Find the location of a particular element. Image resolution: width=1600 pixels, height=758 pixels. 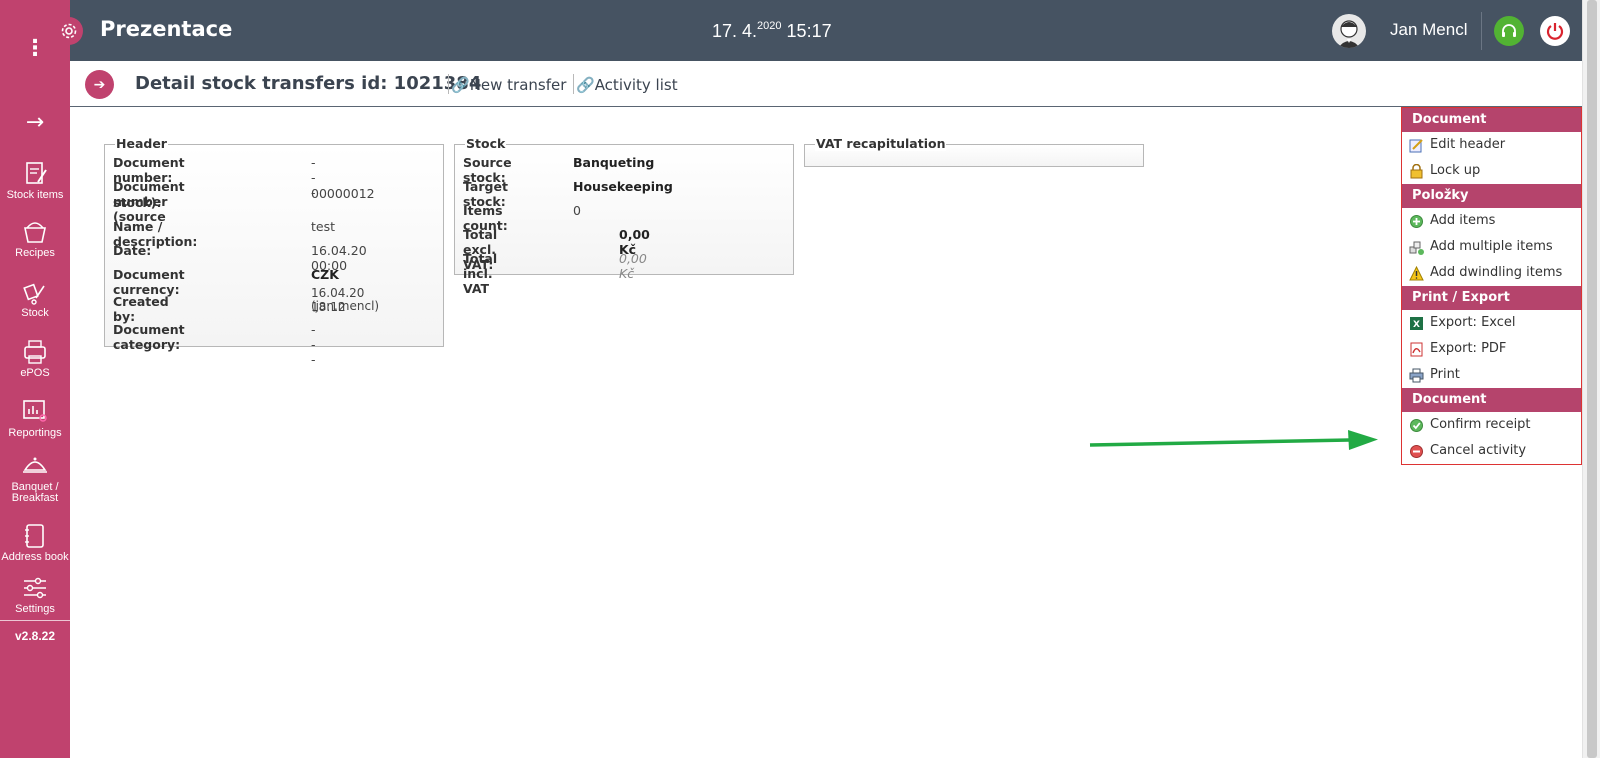

sidebar-item-settings: Settings is located at coordinates (35, 594).